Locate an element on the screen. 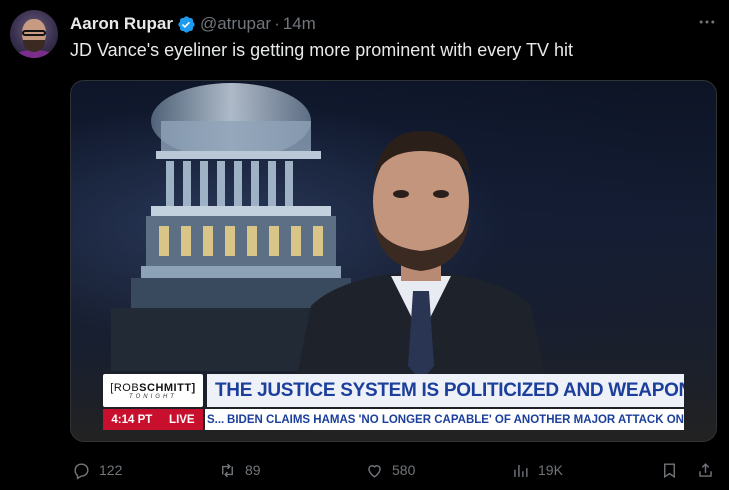  views-icon is located at coordinates (521, 470).